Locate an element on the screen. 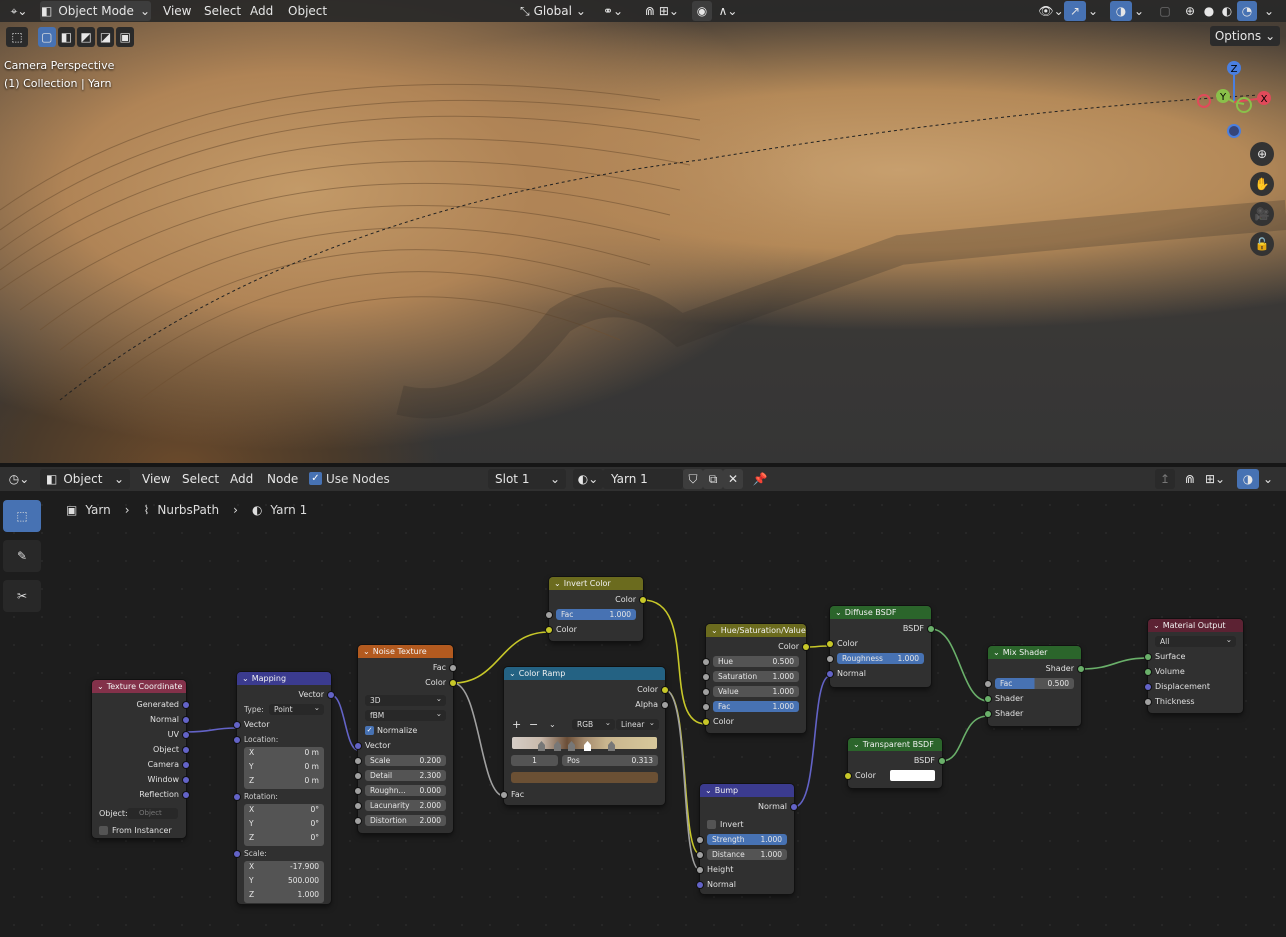 The height and width of the screenshot is (937, 1286). fake-user-shield-icon: ⛉ is located at coordinates (693, 479).